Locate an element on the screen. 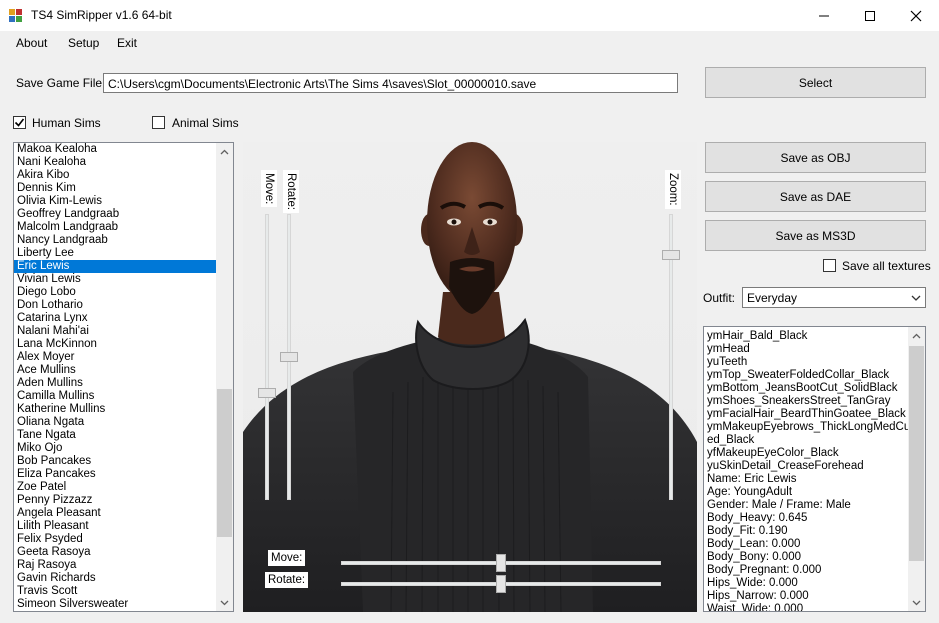 This screenshot has height=623, width=939. info-list-scrollbar is located at coordinates (916, 469).